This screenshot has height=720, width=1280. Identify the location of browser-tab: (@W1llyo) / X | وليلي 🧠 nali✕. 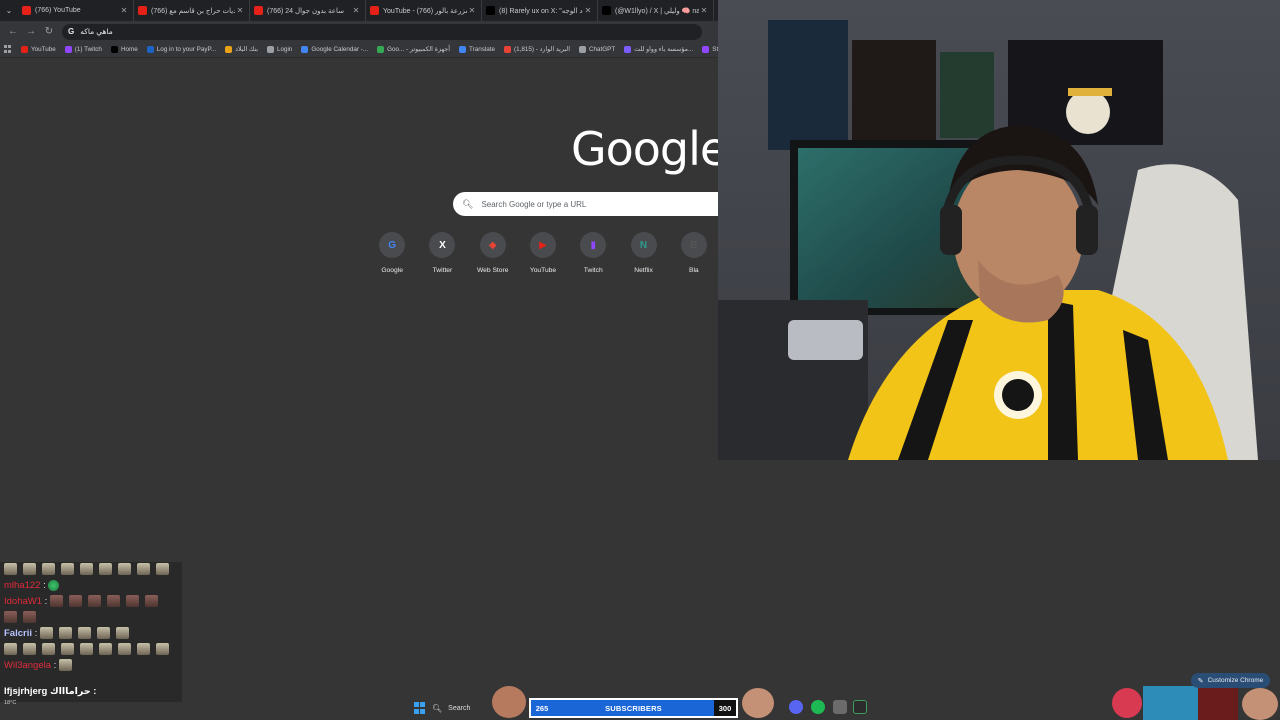
(656, 10).